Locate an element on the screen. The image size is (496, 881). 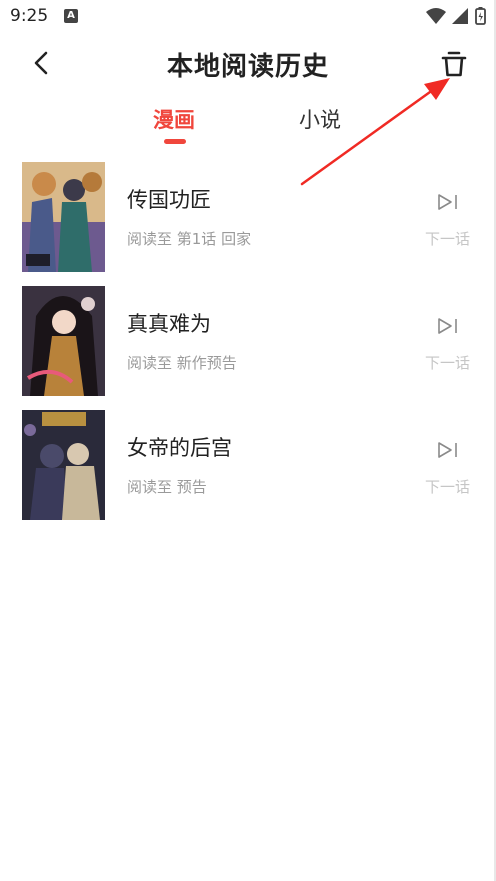
header: 本地阅读历史 is located at coordinates (248, 64).